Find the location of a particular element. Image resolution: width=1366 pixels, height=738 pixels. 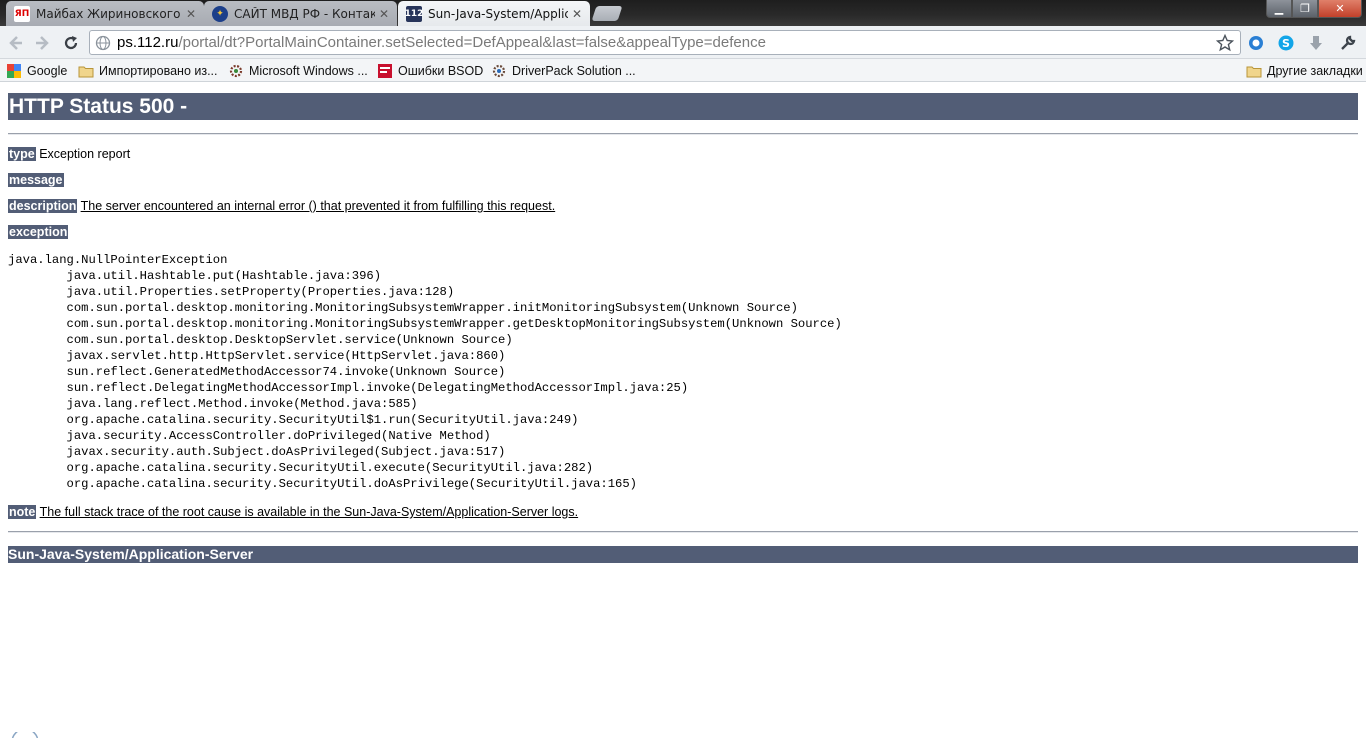

extension-button-skype: S is located at coordinates (1286, 43).